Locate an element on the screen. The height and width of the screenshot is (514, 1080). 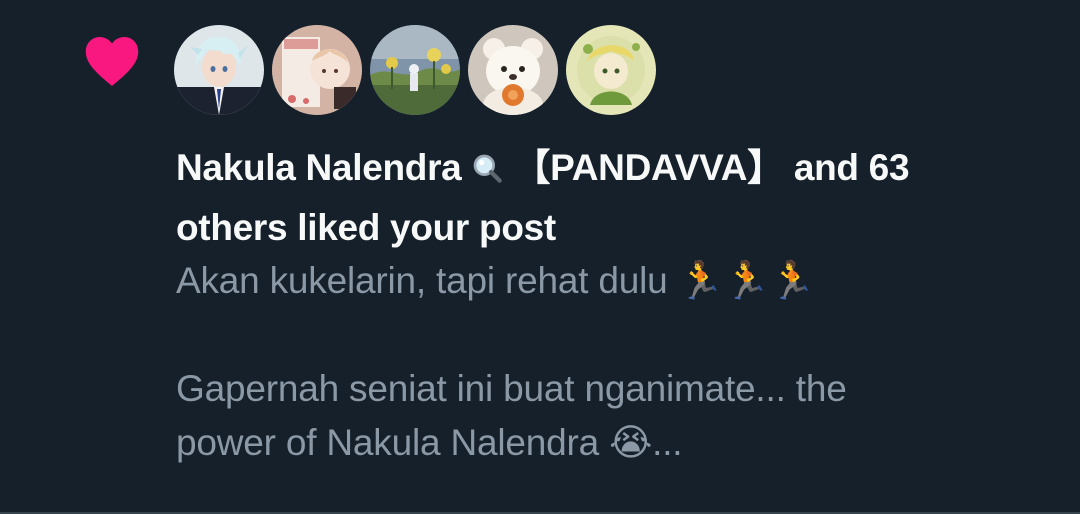
avatar-happy-birthday is located at coordinates (317, 70).